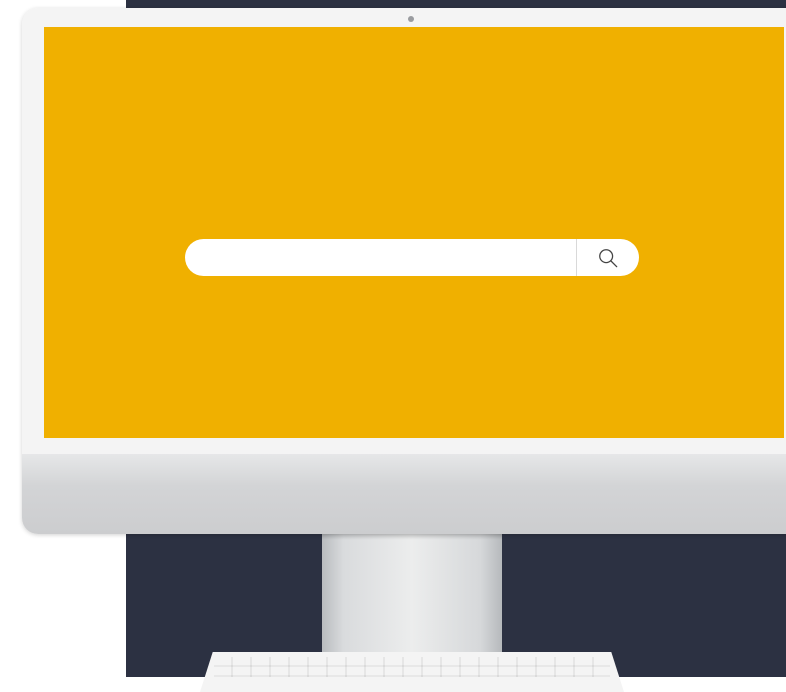  Describe the element at coordinates (412, 667) in the screenshot. I see `keyboard-keys` at that location.